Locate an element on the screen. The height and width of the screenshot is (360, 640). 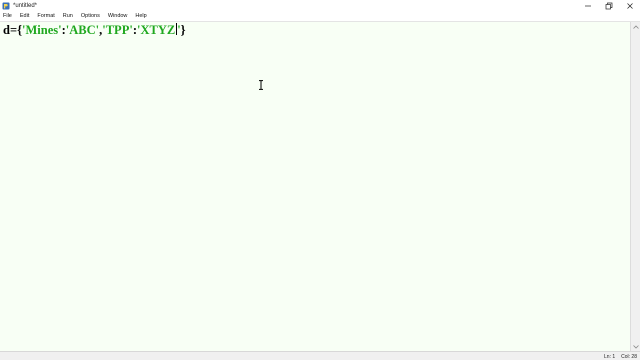
string-token: 'ABC' is located at coordinates (82, 30).